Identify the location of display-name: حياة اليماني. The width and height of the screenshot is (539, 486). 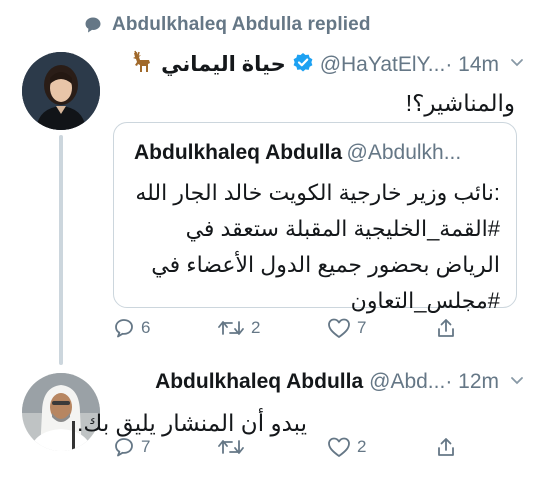
(223, 64).